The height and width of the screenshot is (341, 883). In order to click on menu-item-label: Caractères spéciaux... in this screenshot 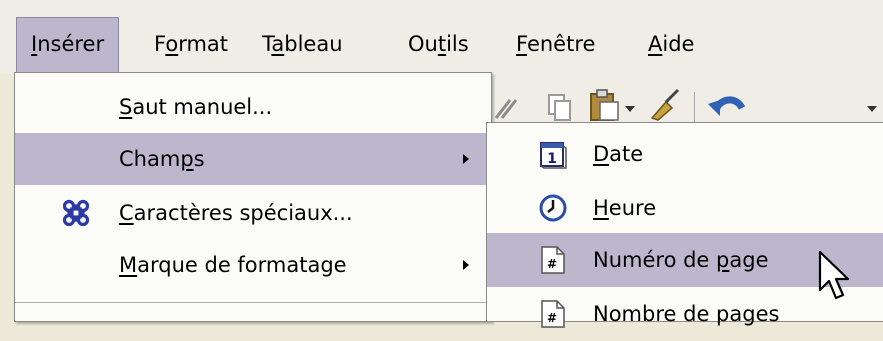, I will do `click(236, 213)`.